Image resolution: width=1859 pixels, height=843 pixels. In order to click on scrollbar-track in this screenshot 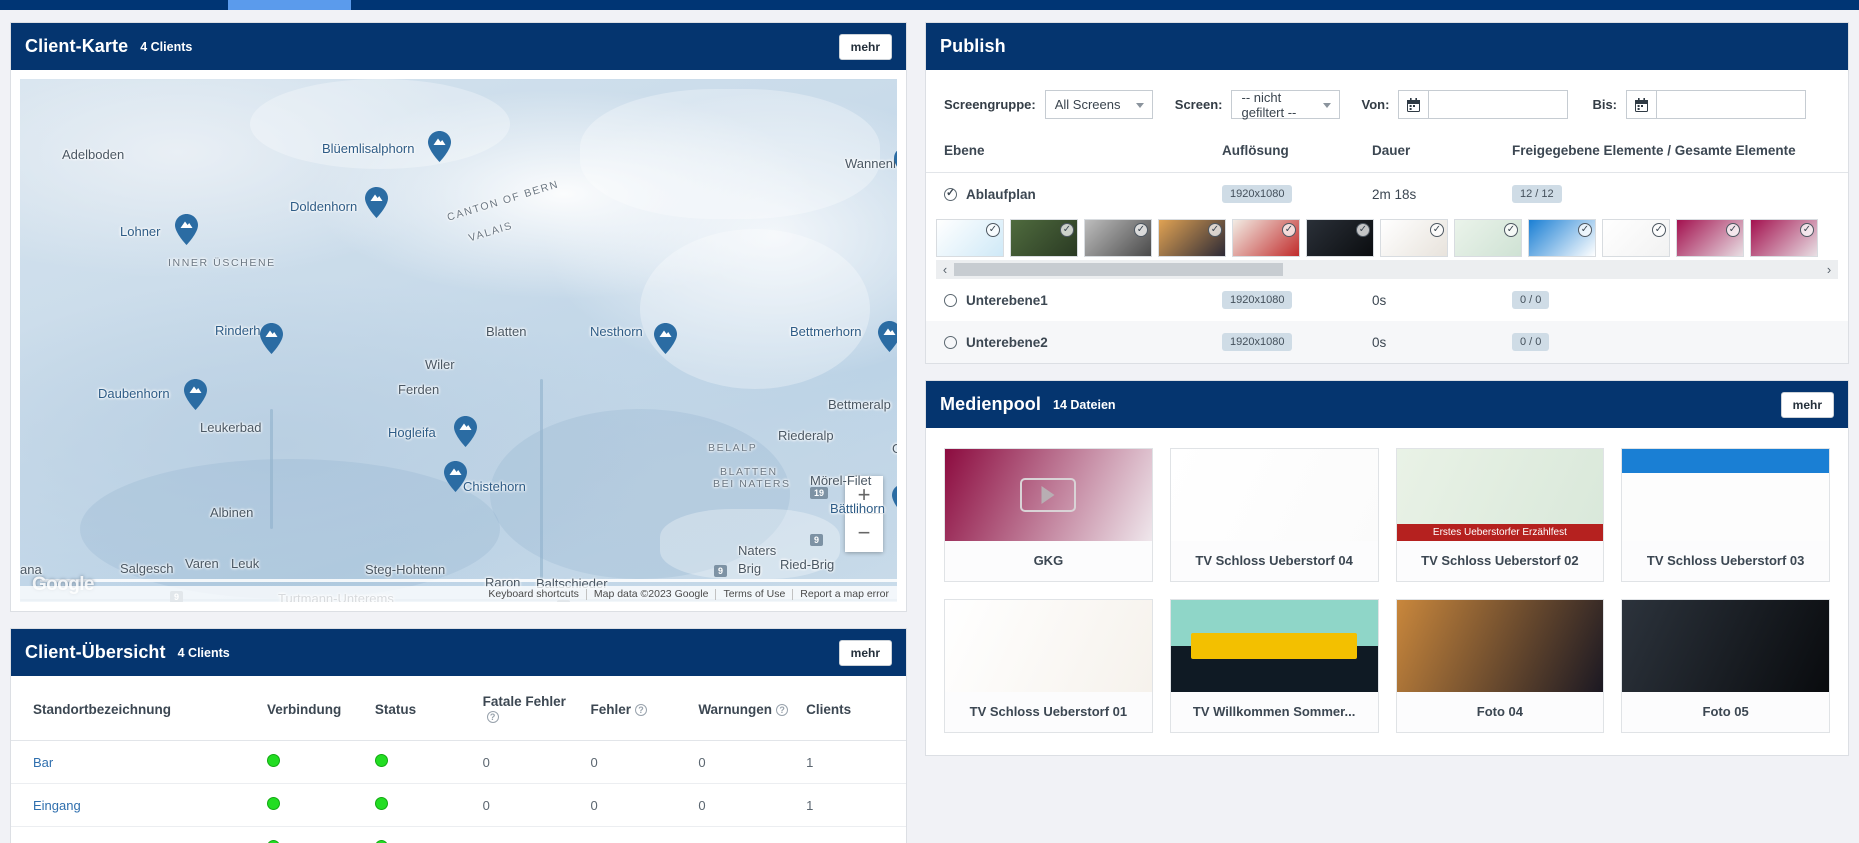, I will do `click(1387, 269)`.